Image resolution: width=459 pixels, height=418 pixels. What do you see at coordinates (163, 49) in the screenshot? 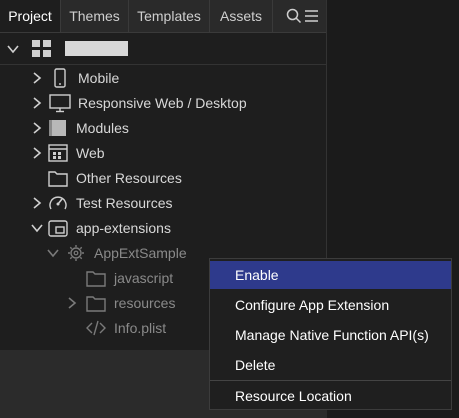
I see `project-root` at bounding box center [163, 49].